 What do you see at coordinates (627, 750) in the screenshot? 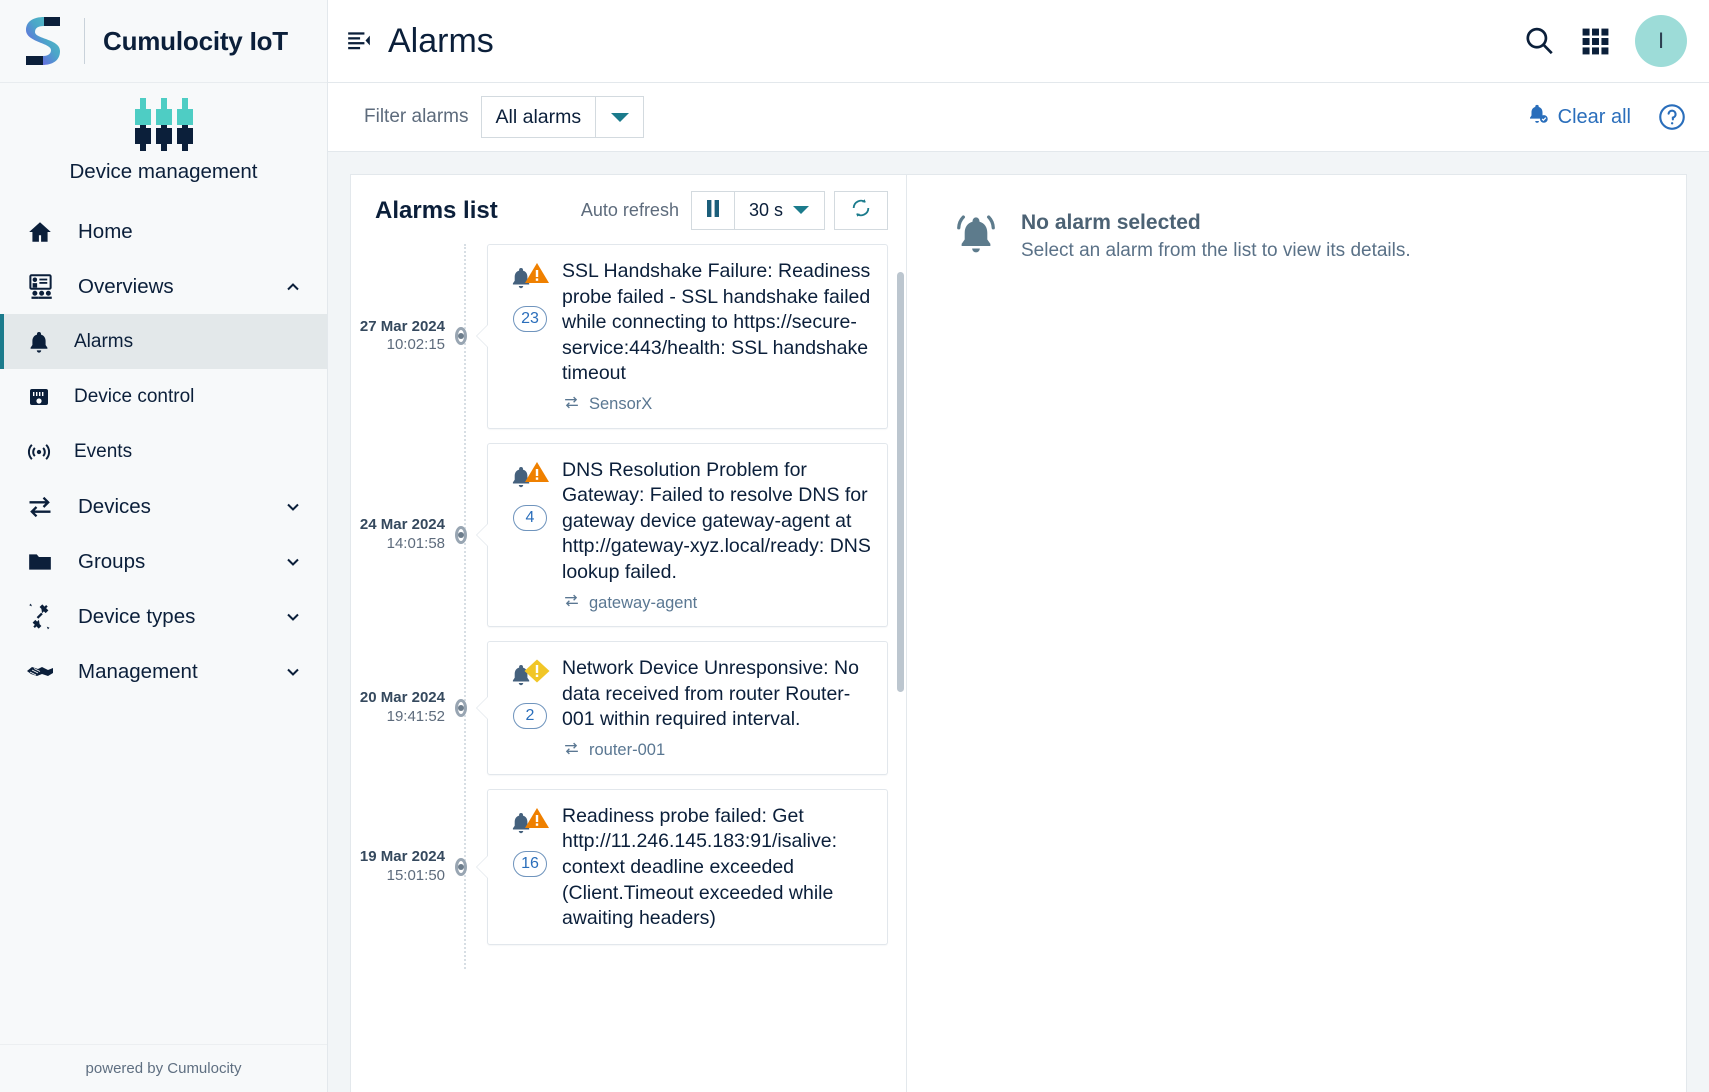
I see `alarm-source-label: router-001` at bounding box center [627, 750].